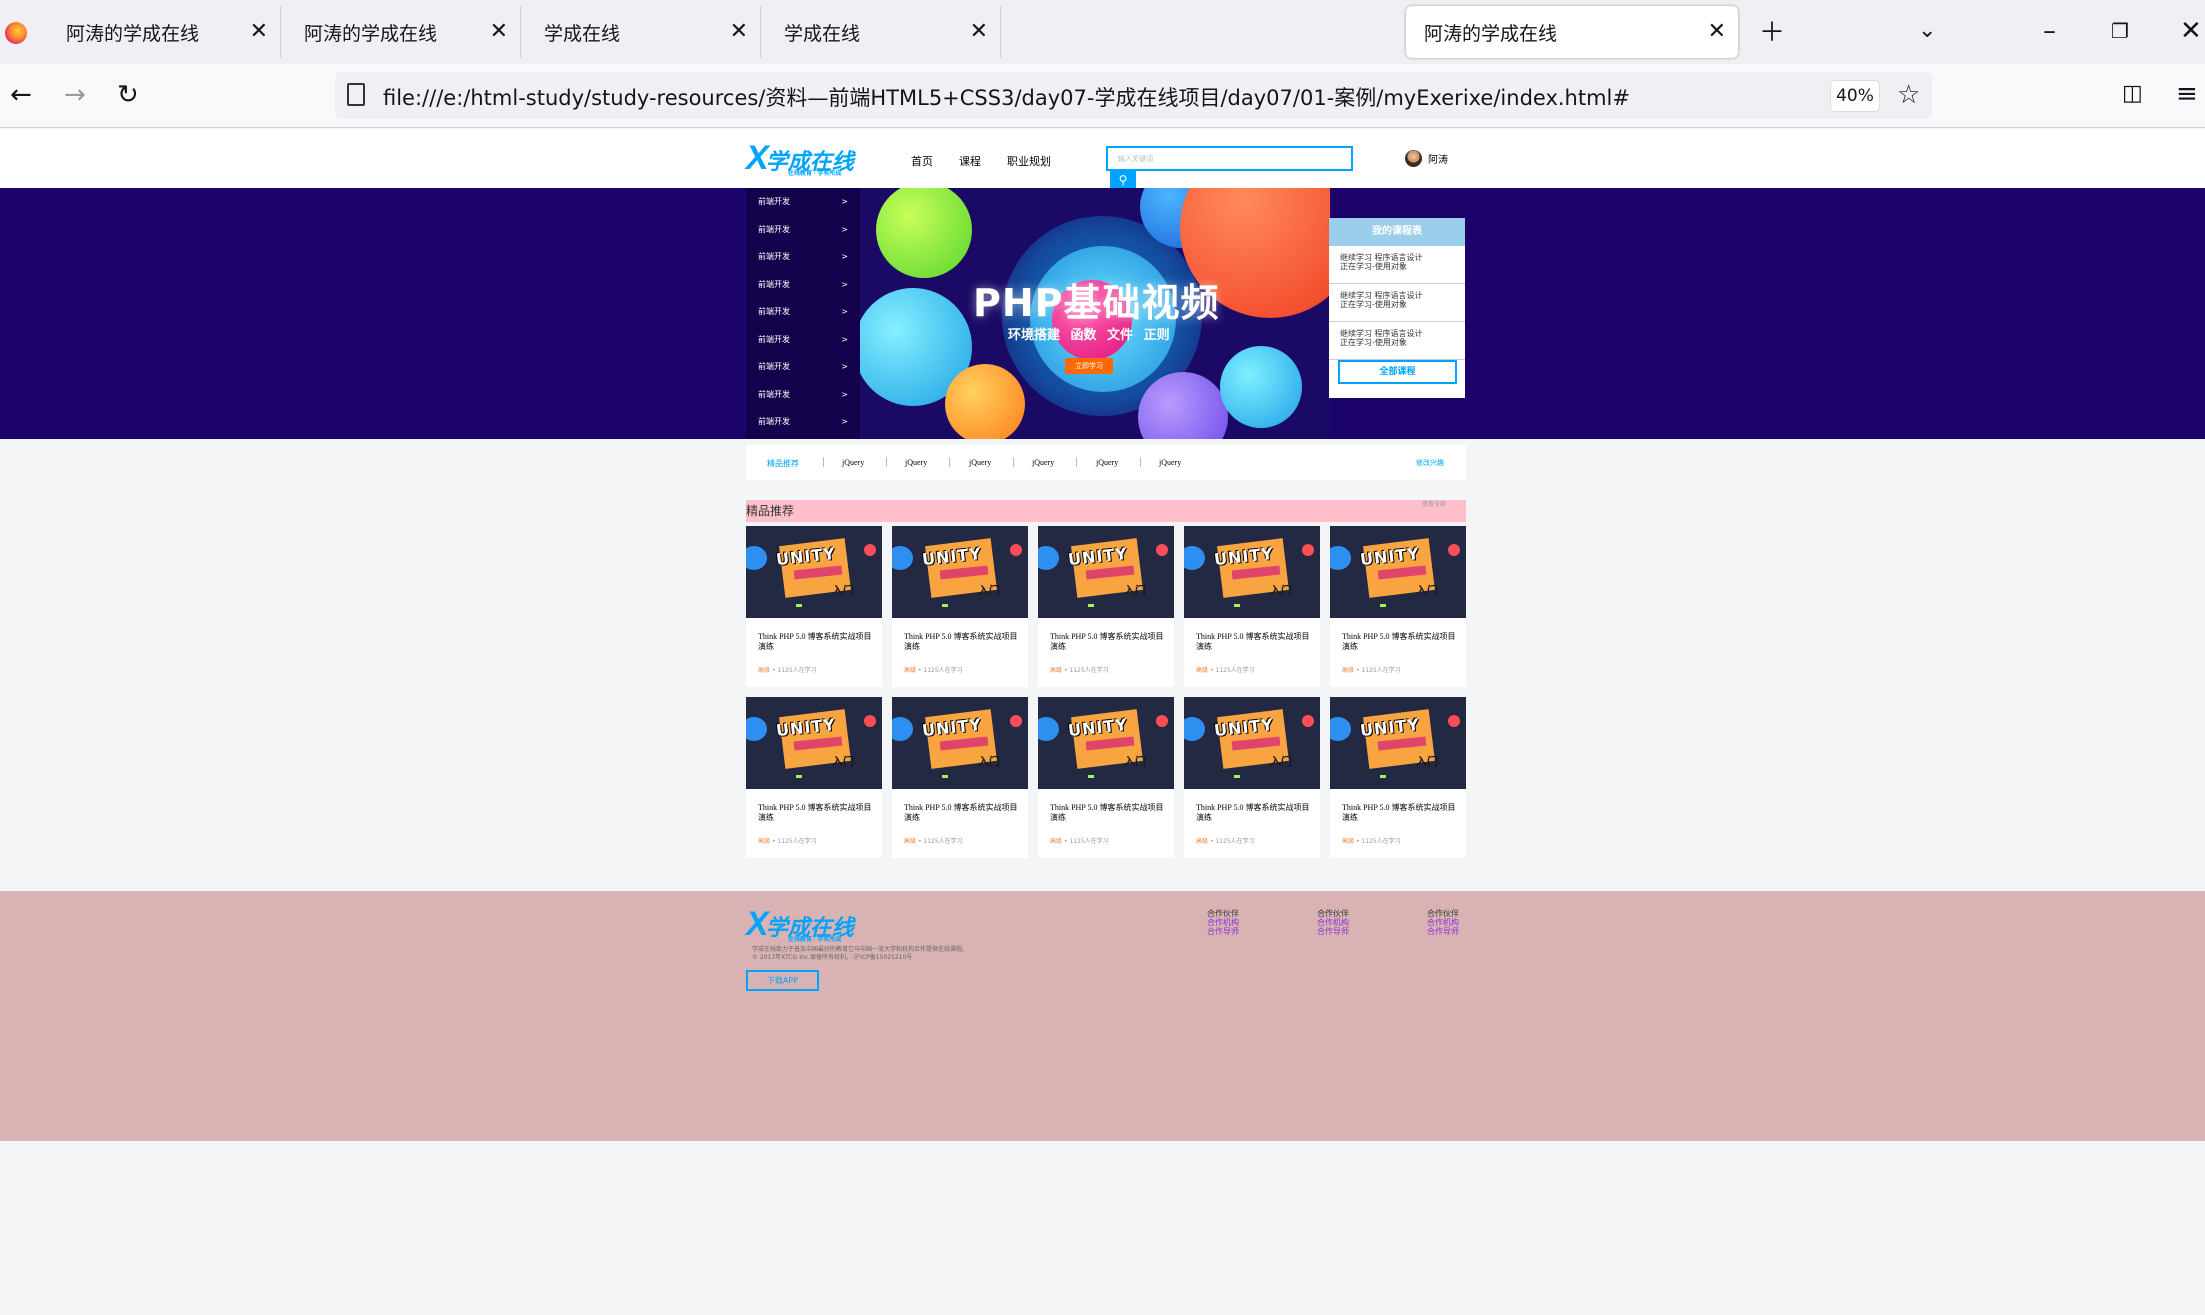  Describe the element at coordinates (128, 95) in the screenshot. I see `reload-icon: ↻` at that location.